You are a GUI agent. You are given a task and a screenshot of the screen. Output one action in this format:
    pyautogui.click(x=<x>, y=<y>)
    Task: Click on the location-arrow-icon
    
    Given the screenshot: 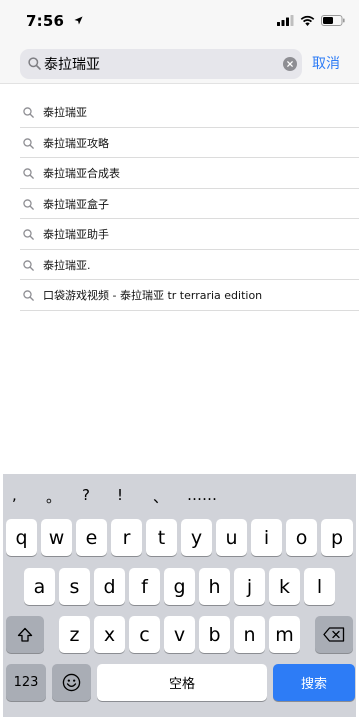 What is the action you would take?
    pyautogui.click(x=78, y=20)
    